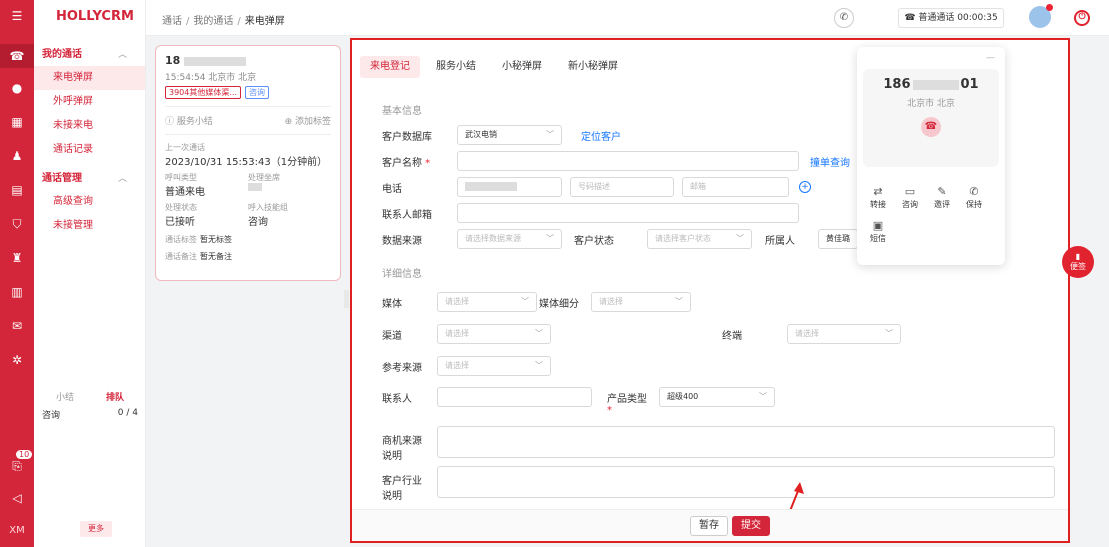  I want to click on service-summary-link: ⓘ 服务小结, so click(189, 120).